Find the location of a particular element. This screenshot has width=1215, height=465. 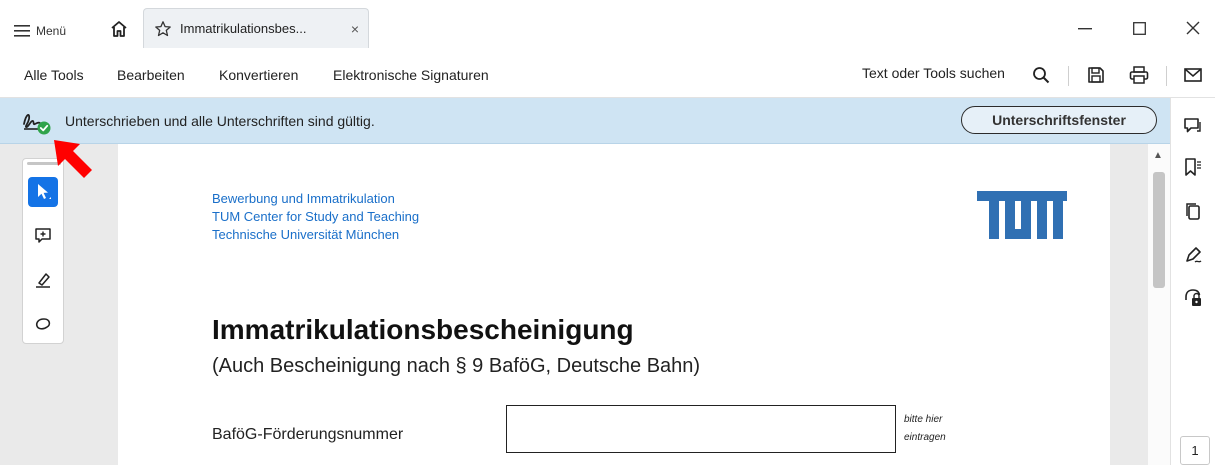

field-hint: bitte hier eintragen is located at coordinates (925, 429).